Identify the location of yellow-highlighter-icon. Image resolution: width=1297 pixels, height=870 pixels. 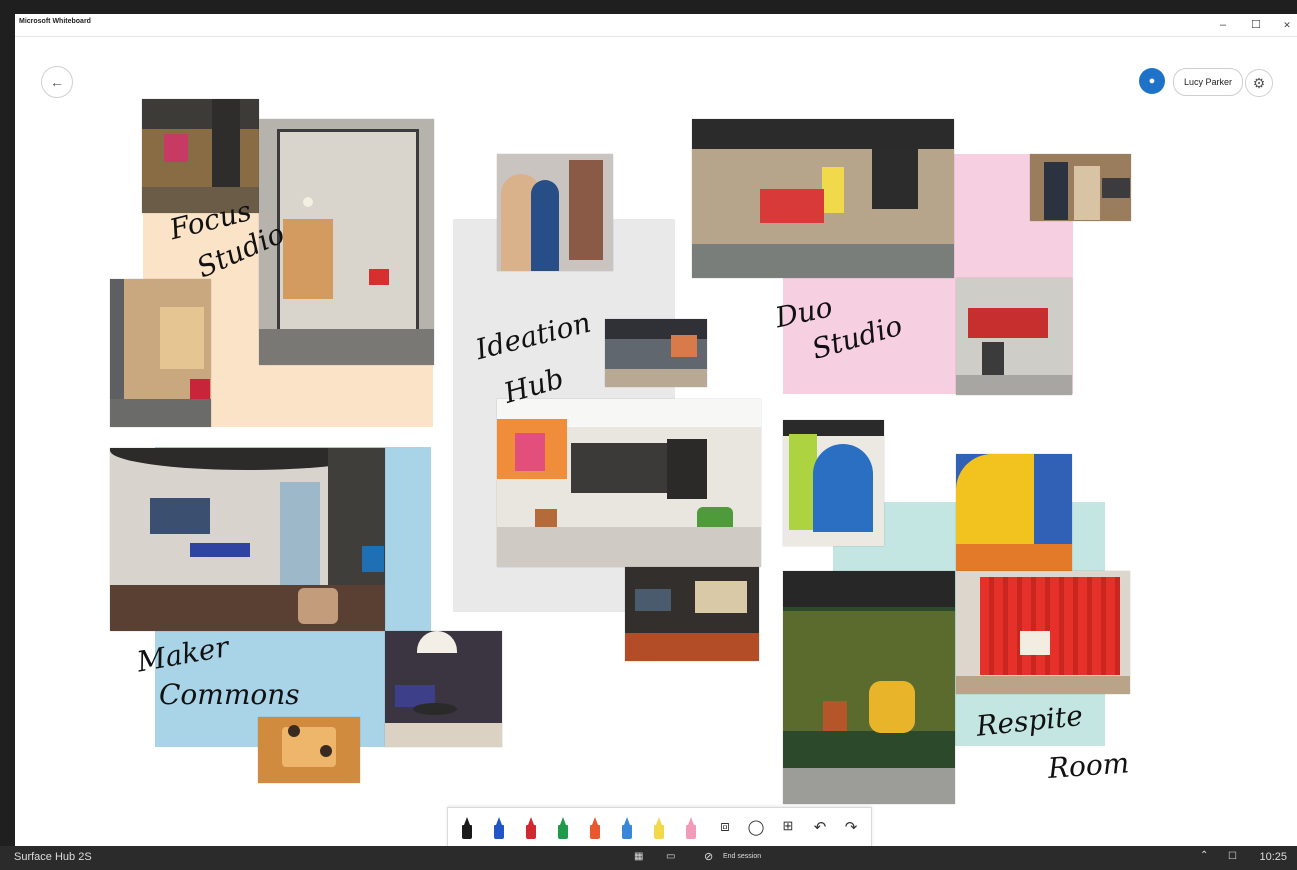
(659, 828).